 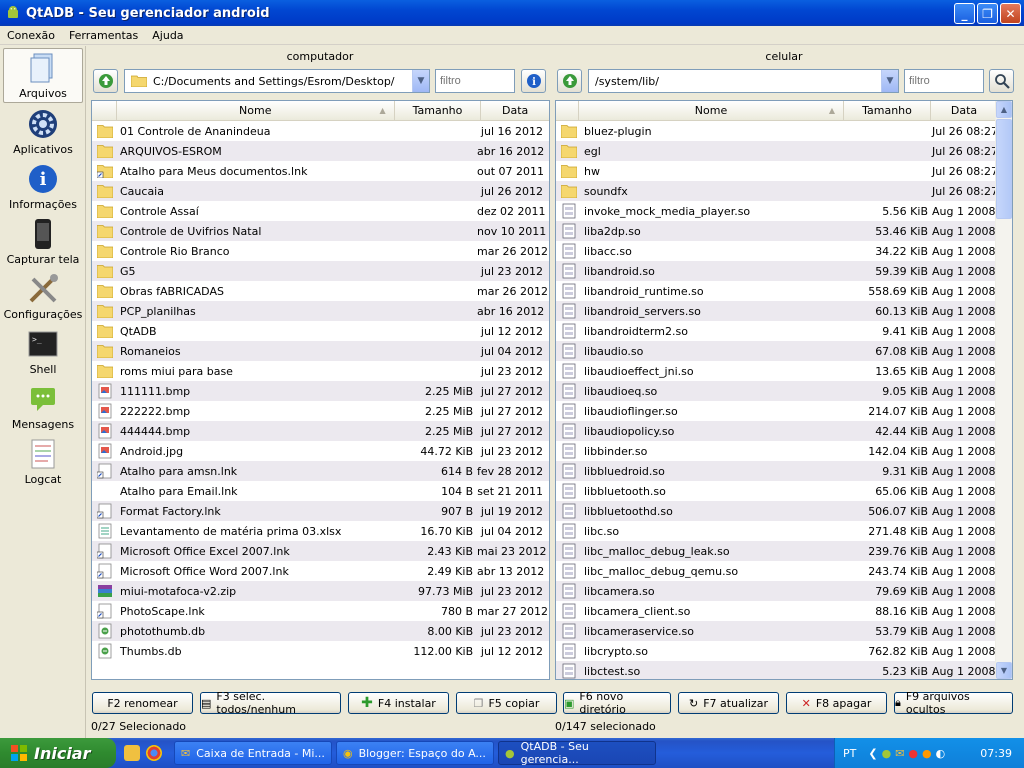 I want to click on mail-tray-icon: ✉, so click(x=899, y=753).